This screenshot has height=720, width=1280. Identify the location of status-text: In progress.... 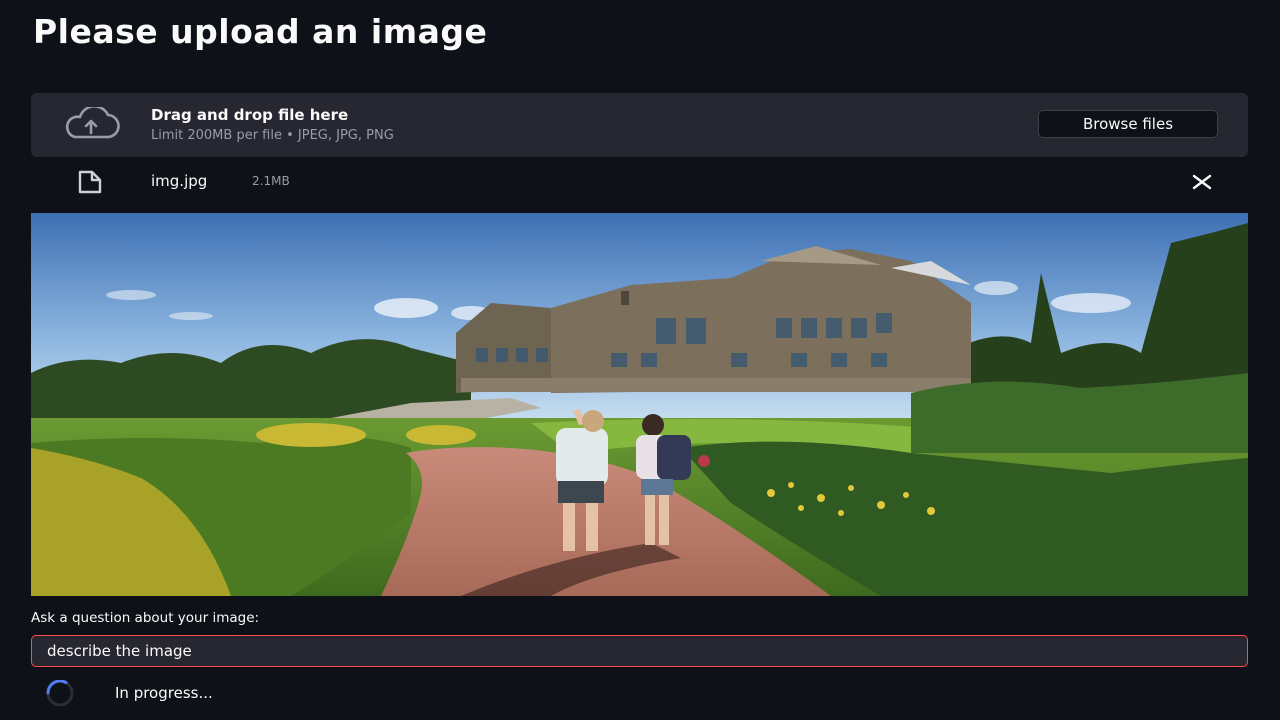
(164, 693).